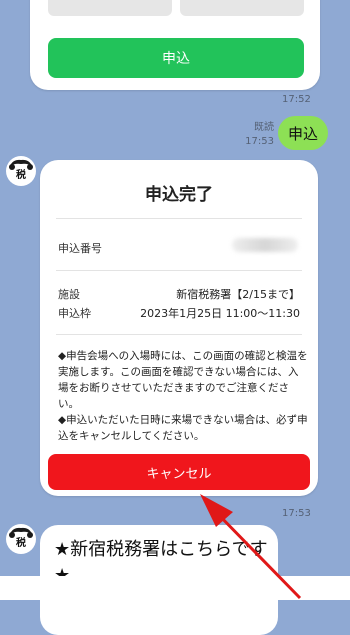 The height and width of the screenshot is (635, 350). Describe the element at coordinates (176, 58) in the screenshot. I see `apply-button: 申込` at that location.